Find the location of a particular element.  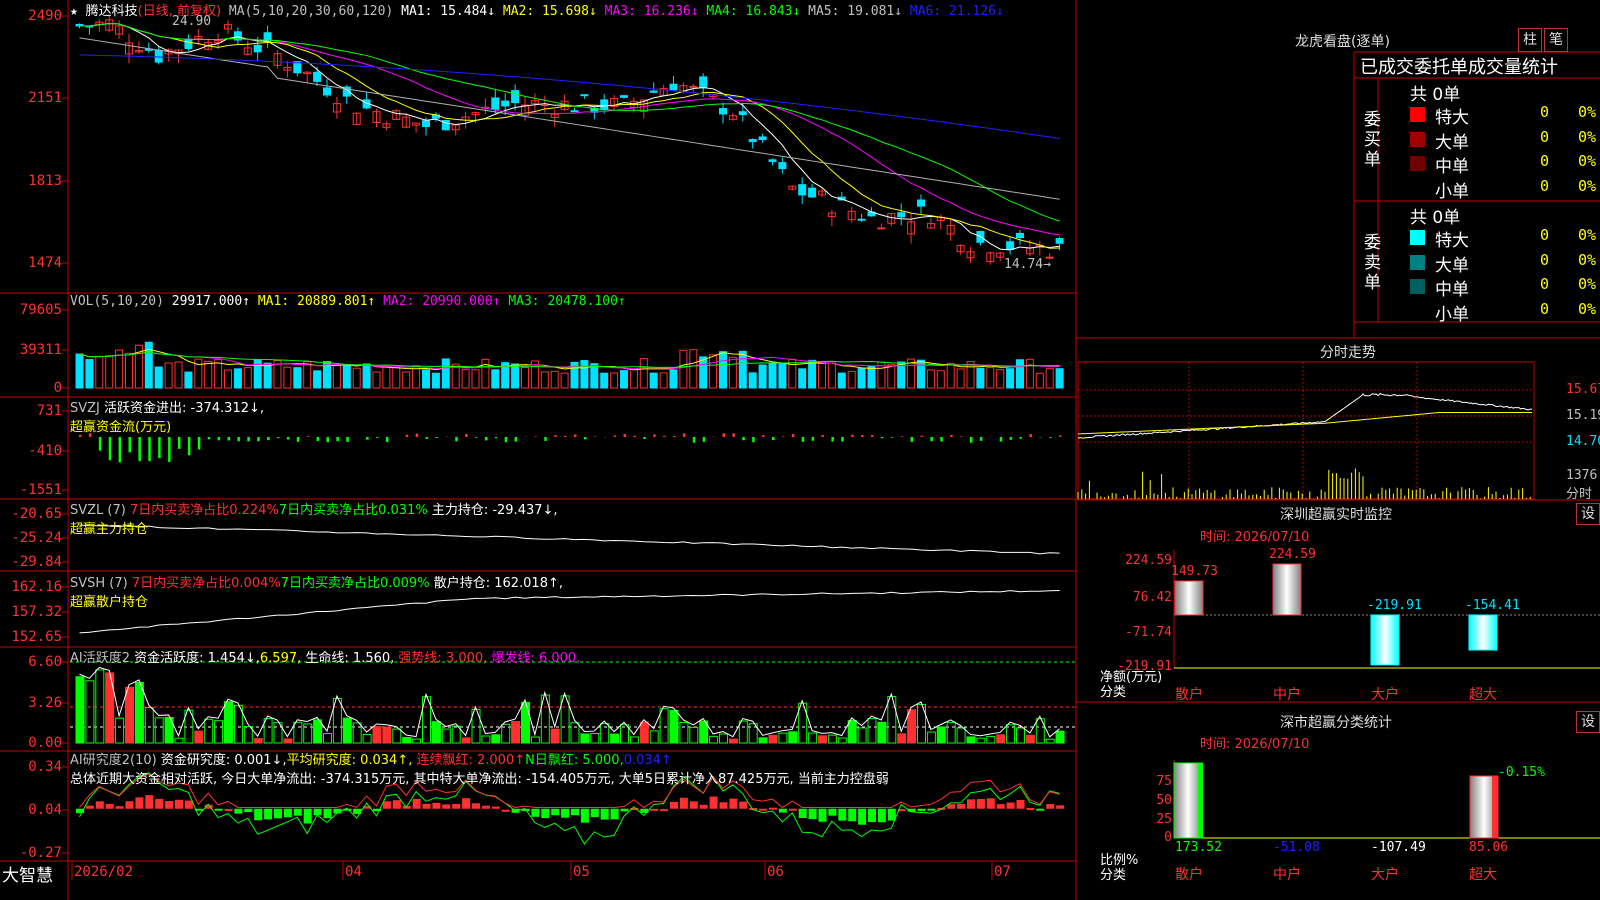

y-tick-label: 2151 is located at coordinates (45, 98).